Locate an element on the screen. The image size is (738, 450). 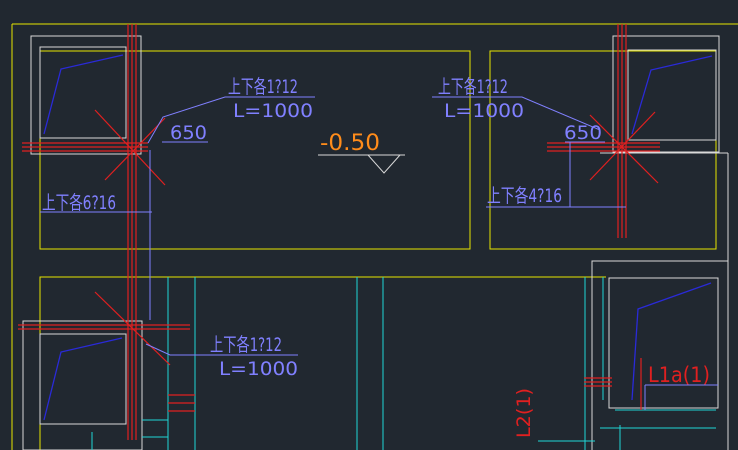
length-top-right-label: L=1000 is located at coordinates (484, 111).